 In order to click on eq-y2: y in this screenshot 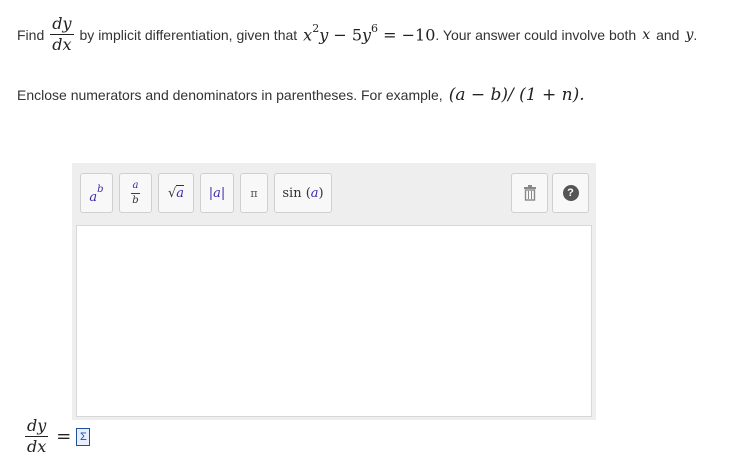, I will do `click(367, 35)`.